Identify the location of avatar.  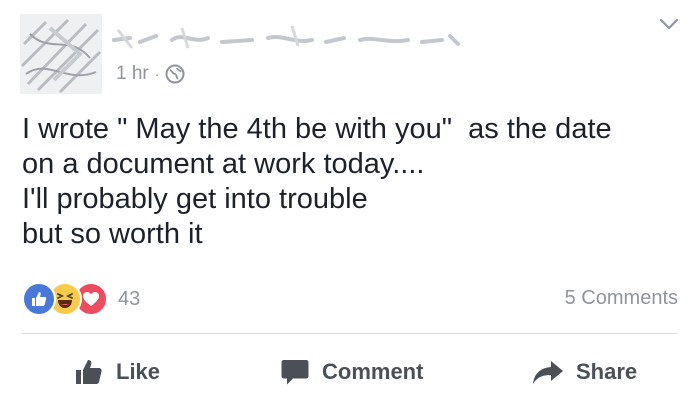
(61, 54).